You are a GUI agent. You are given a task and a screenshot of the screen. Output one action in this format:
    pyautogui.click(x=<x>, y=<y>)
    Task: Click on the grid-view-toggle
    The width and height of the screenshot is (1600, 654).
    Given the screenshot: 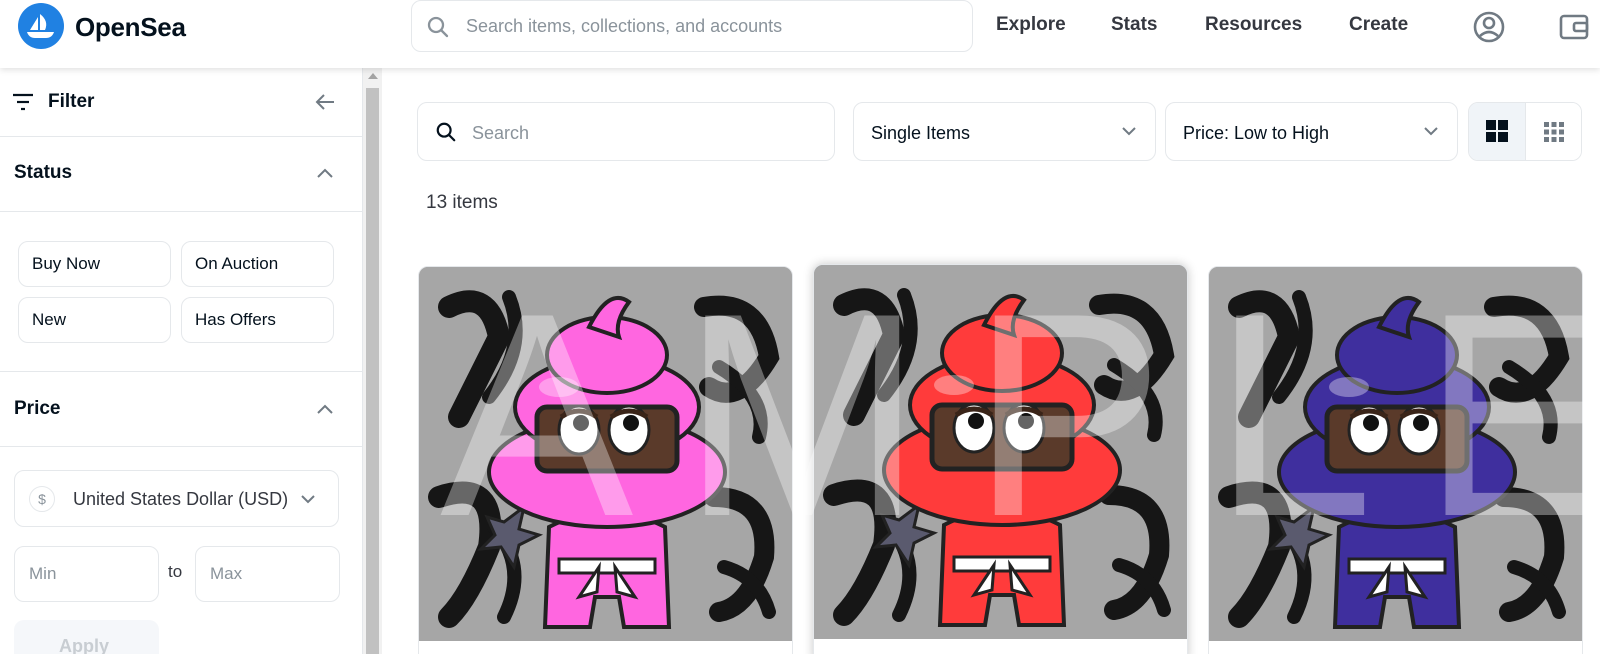 What is the action you would take?
    pyautogui.click(x=1525, y=131)
    